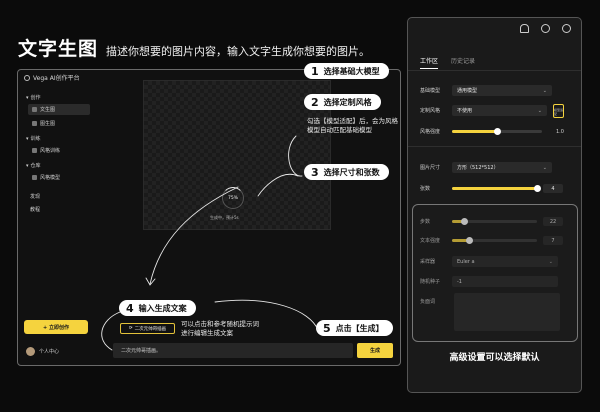 The width and height of the screenshot is (600, 412). I want to click on note-line: 可以点击和参考随机提示词, so click(220, 324).